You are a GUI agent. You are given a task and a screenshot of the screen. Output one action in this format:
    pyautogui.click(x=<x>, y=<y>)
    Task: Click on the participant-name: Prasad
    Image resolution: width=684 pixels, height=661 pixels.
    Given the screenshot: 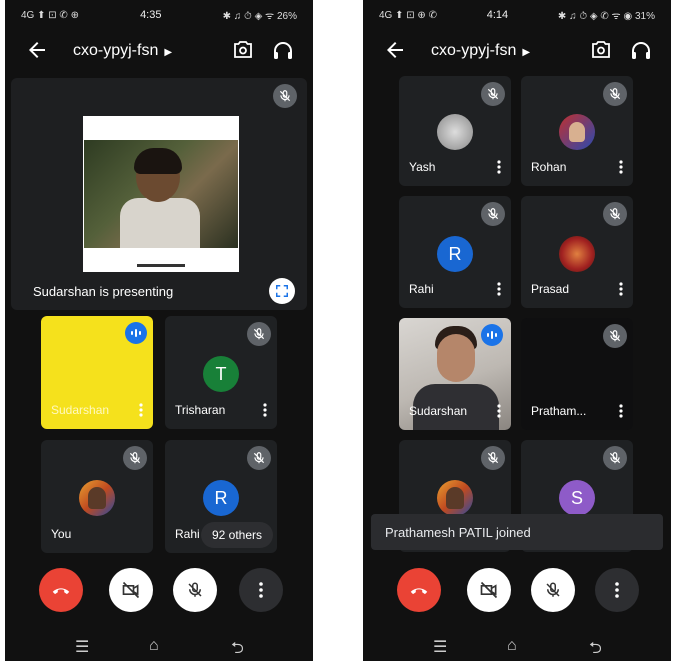 What is the action you would take?
    pyautogui.click(x=550, y=289)
    